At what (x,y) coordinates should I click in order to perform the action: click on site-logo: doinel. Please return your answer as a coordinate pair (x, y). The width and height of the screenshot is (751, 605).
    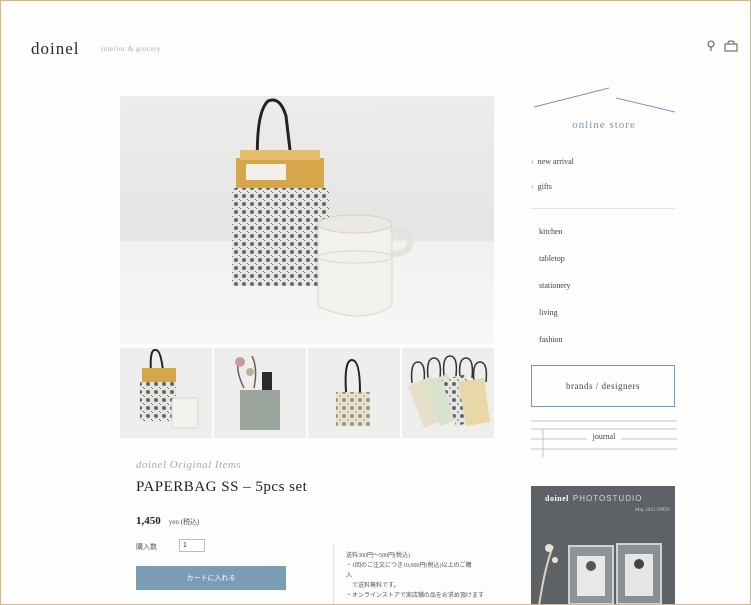
    Looking at the image, I should click on (55, 49).